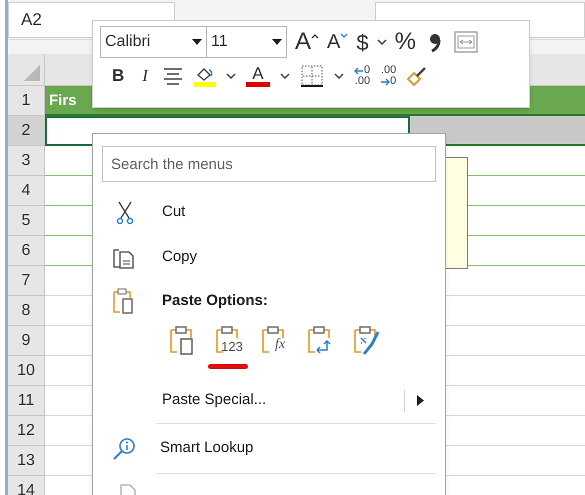  What do you see at coordinates (63, 100) in the screenshot?
I see `header-cell-text: Firs` at bounding box center [63, 100].